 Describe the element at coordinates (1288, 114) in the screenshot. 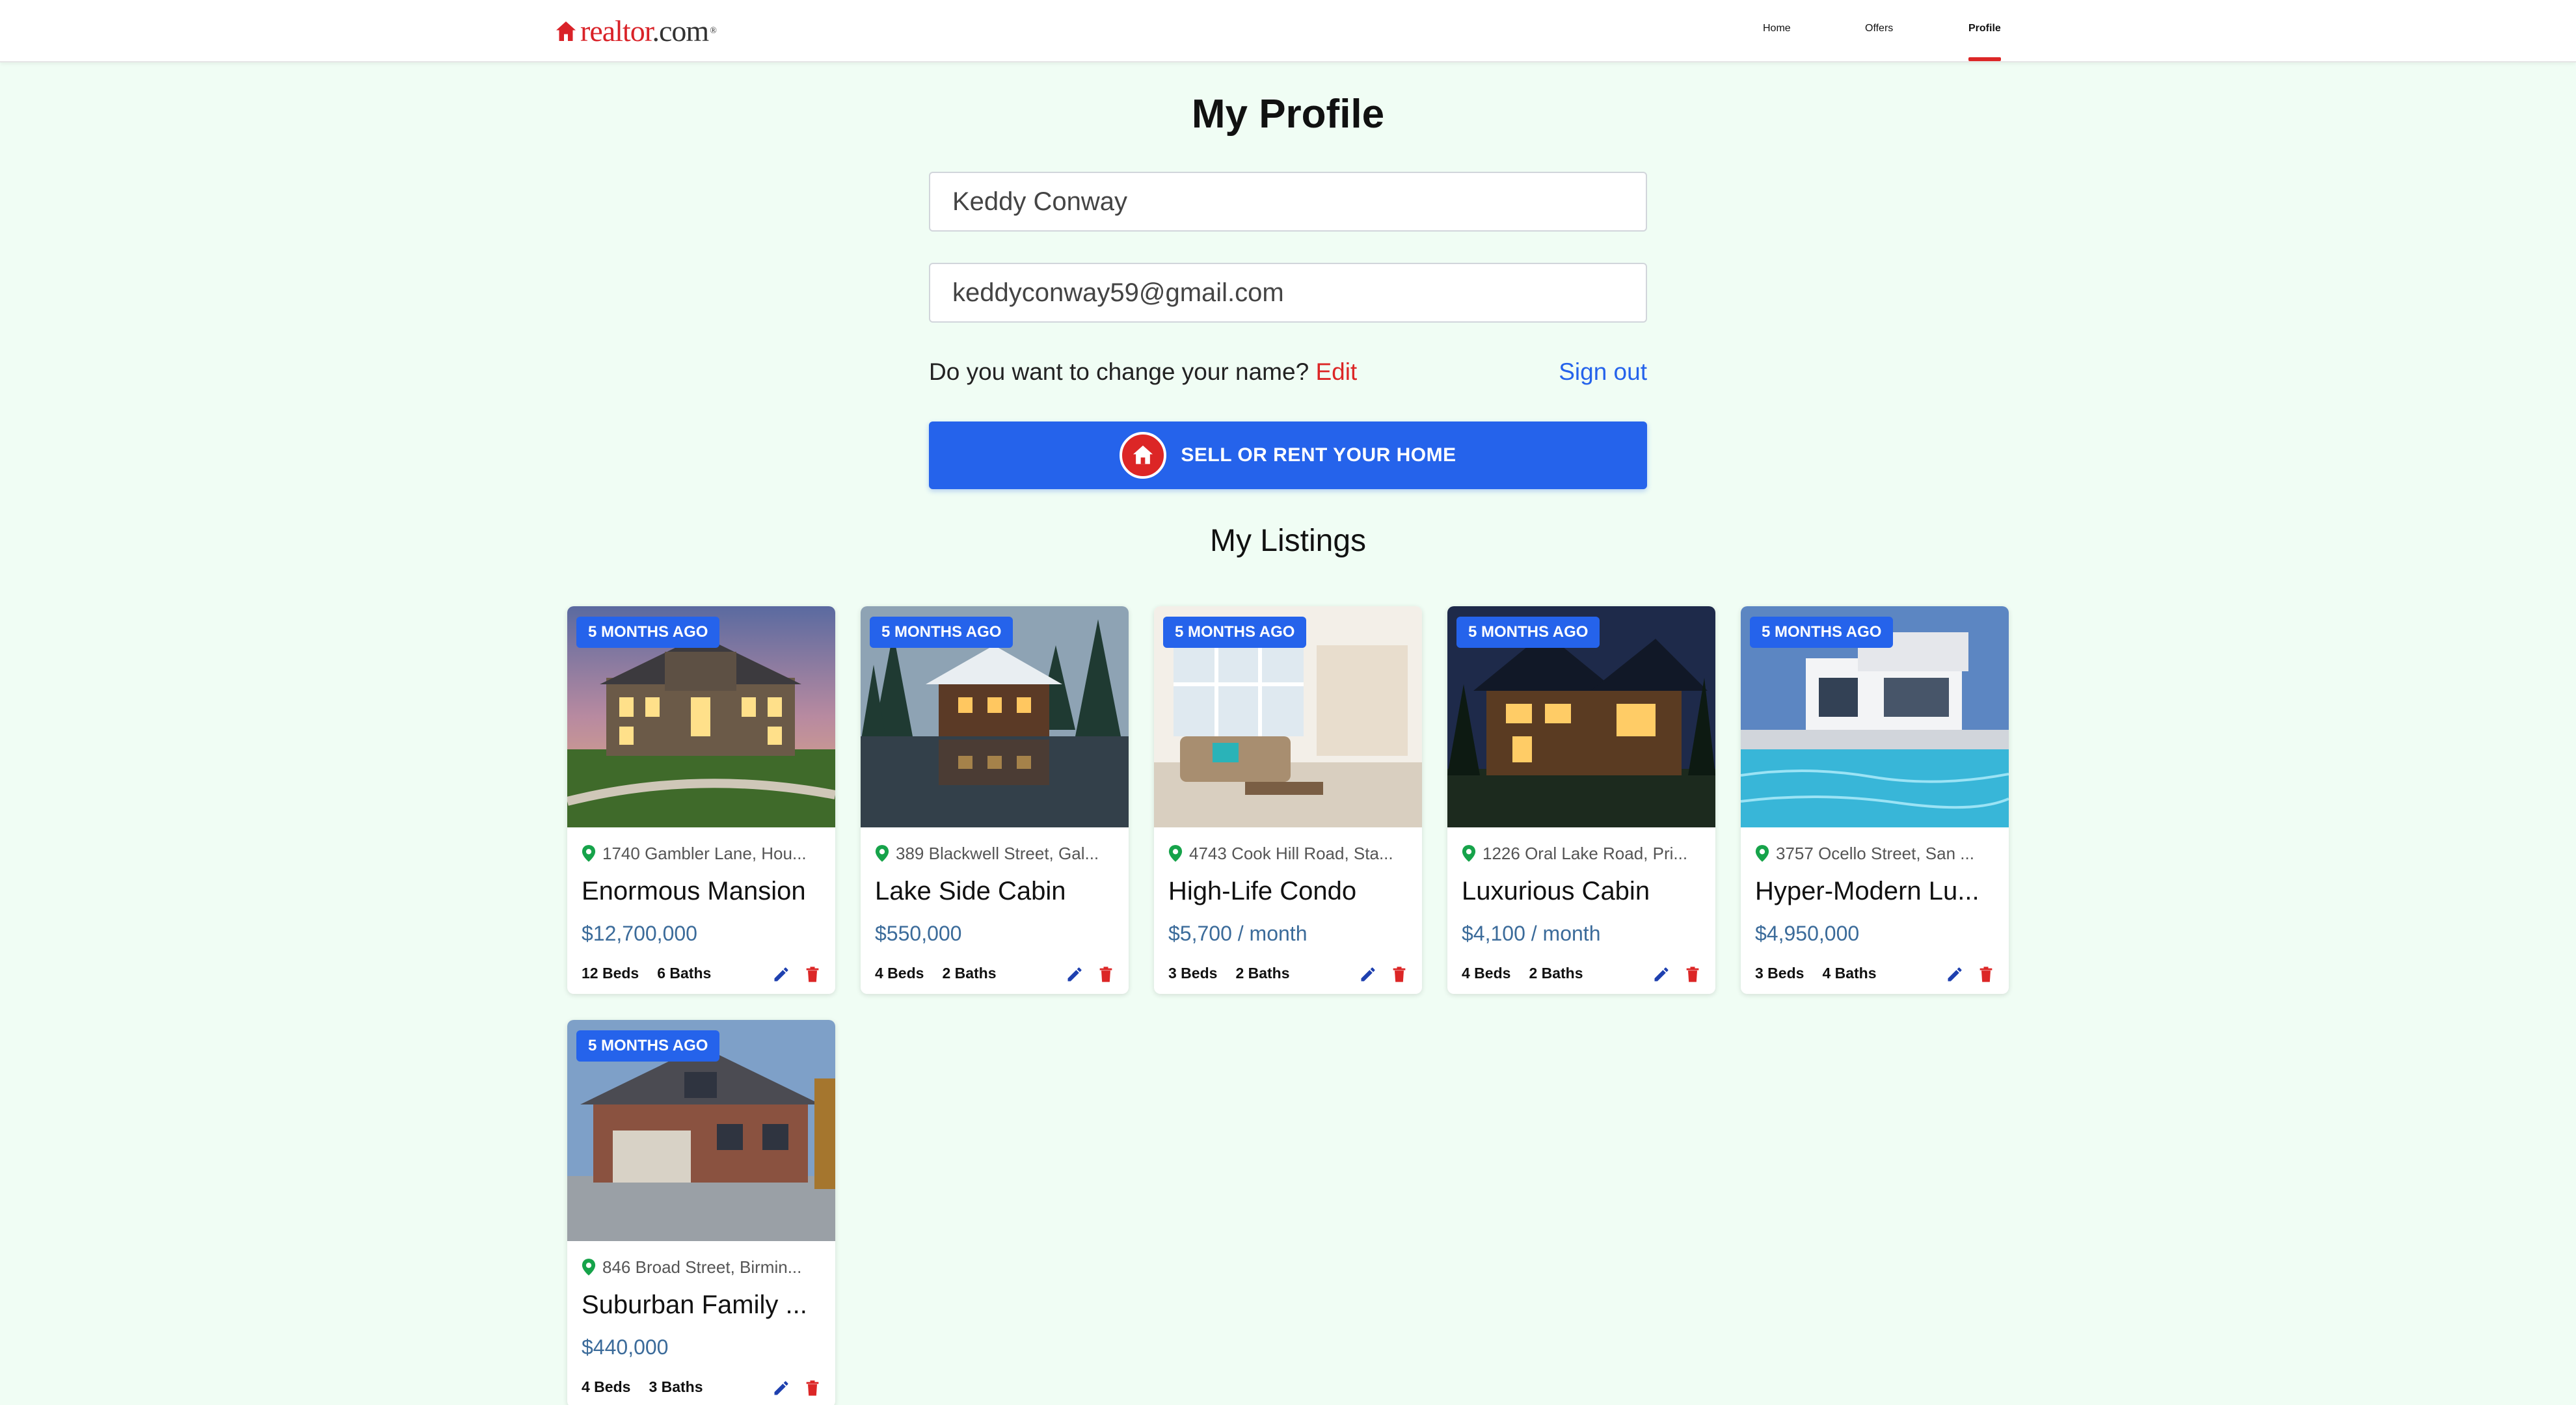

I see `page-title: My Profile` at that location.